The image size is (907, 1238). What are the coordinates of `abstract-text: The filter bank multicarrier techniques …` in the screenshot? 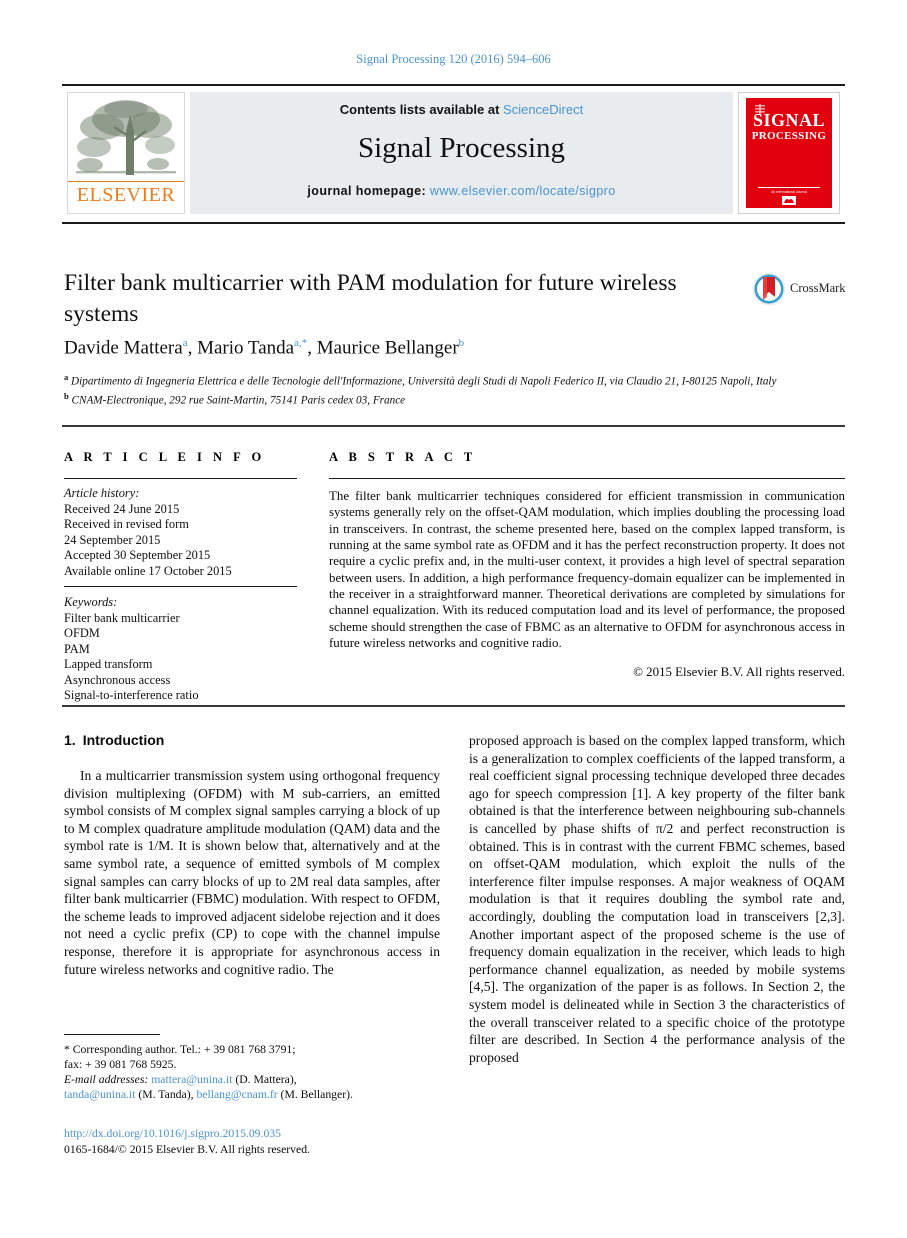 It's located at (587, 569).